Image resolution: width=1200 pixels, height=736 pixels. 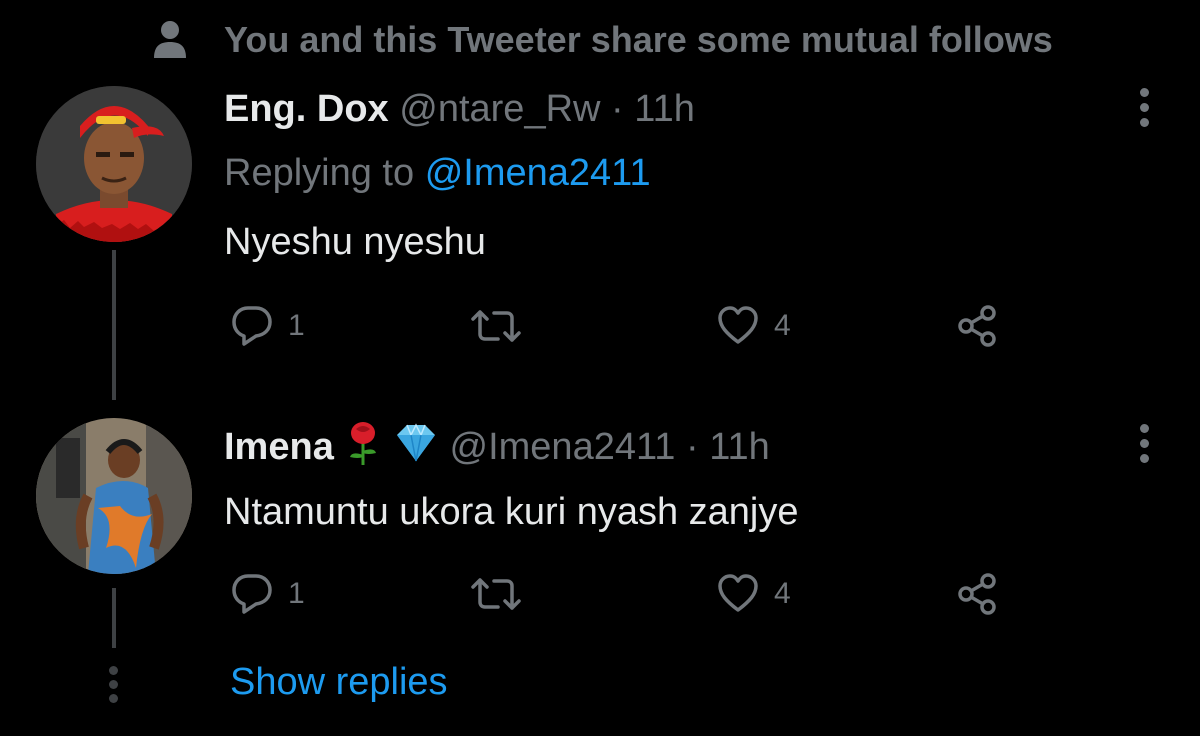 I want to click on rose-emoji-icon, so click(x=363, y=443).